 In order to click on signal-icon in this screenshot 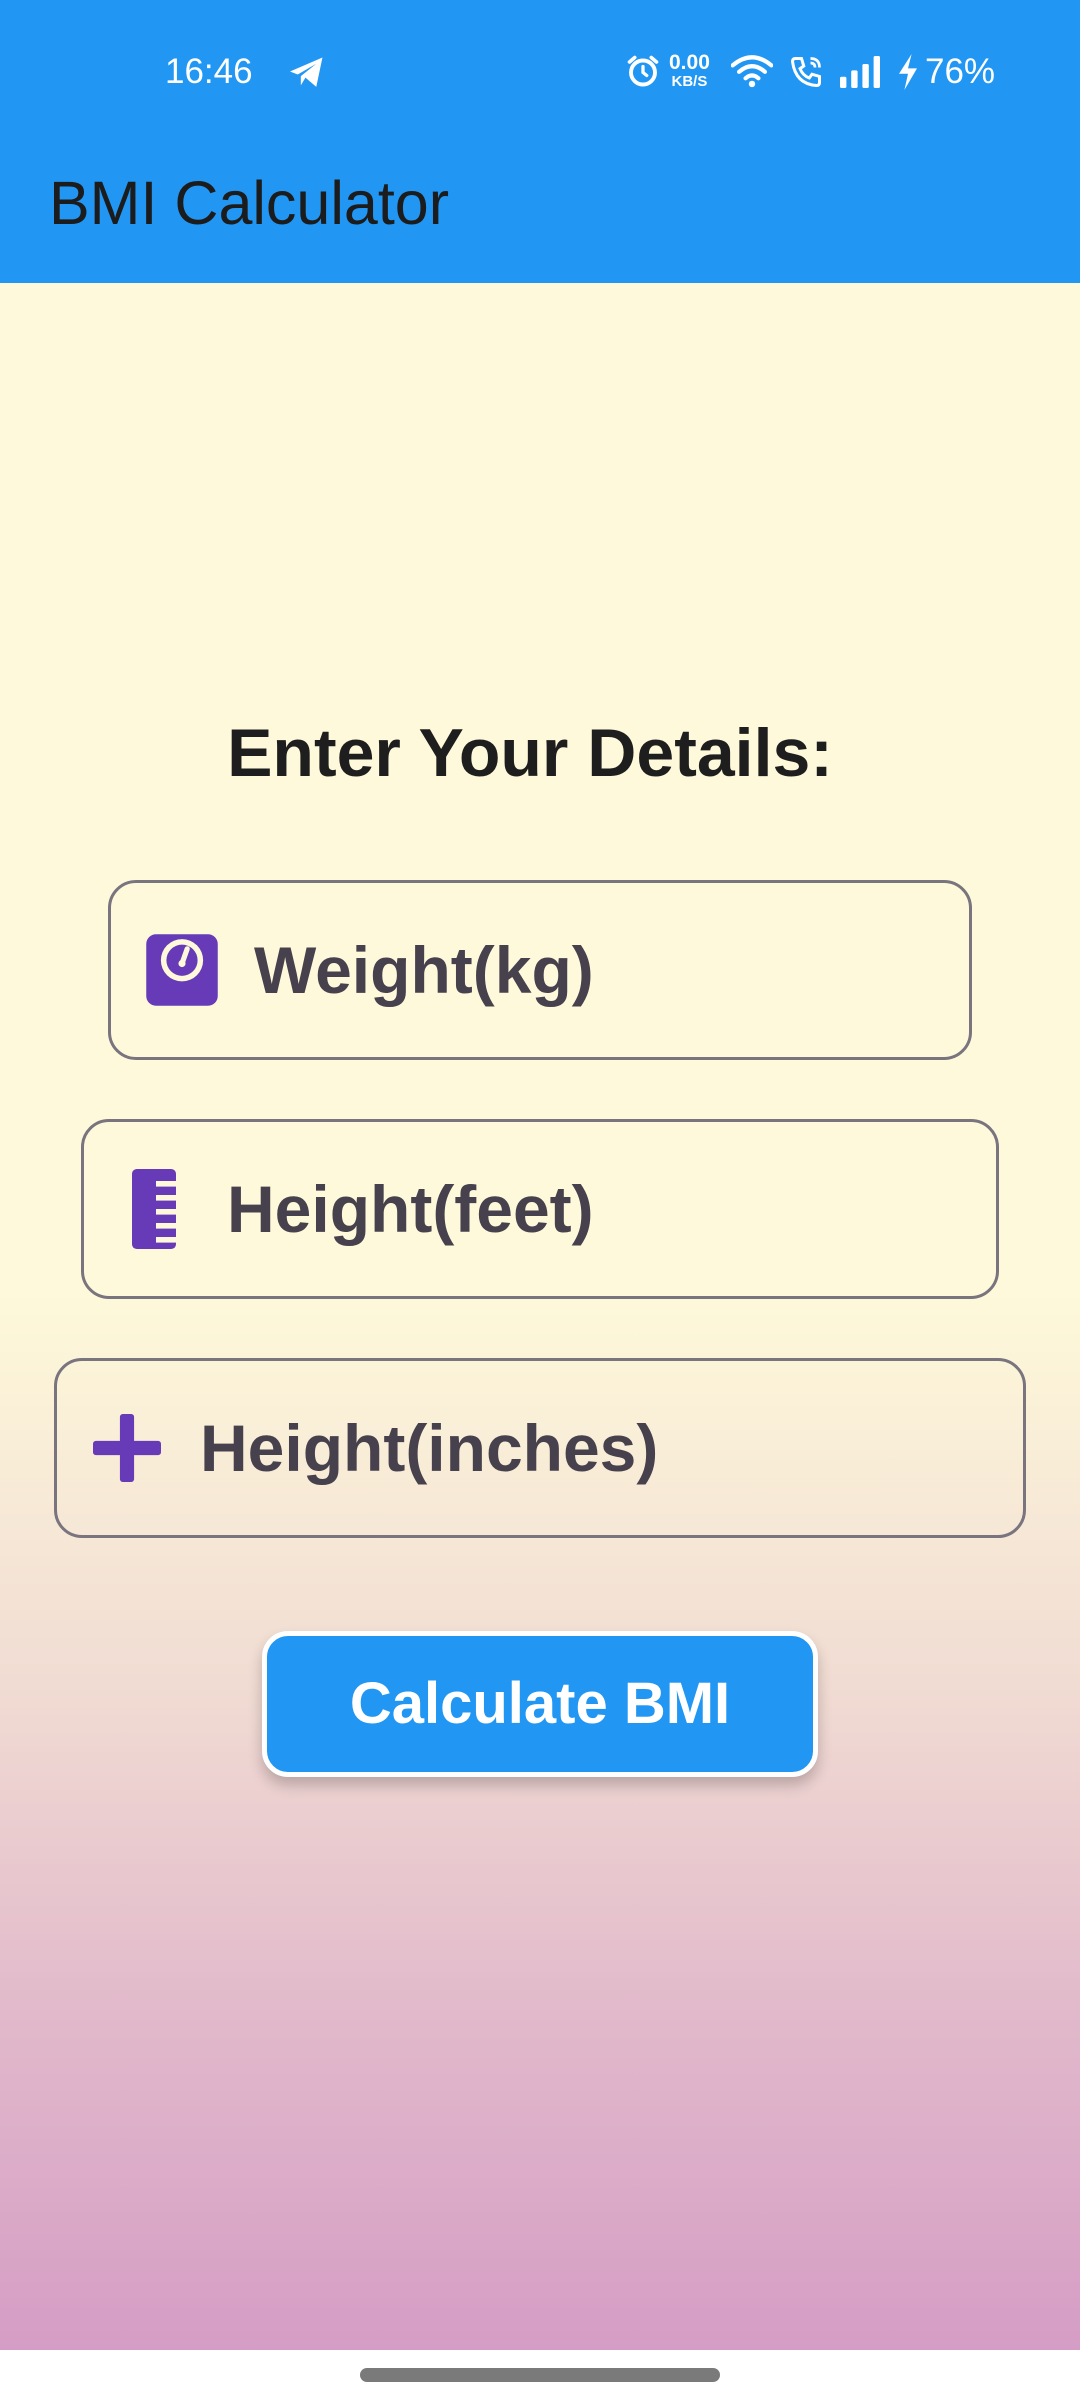, I will do `click(860, 72)`.